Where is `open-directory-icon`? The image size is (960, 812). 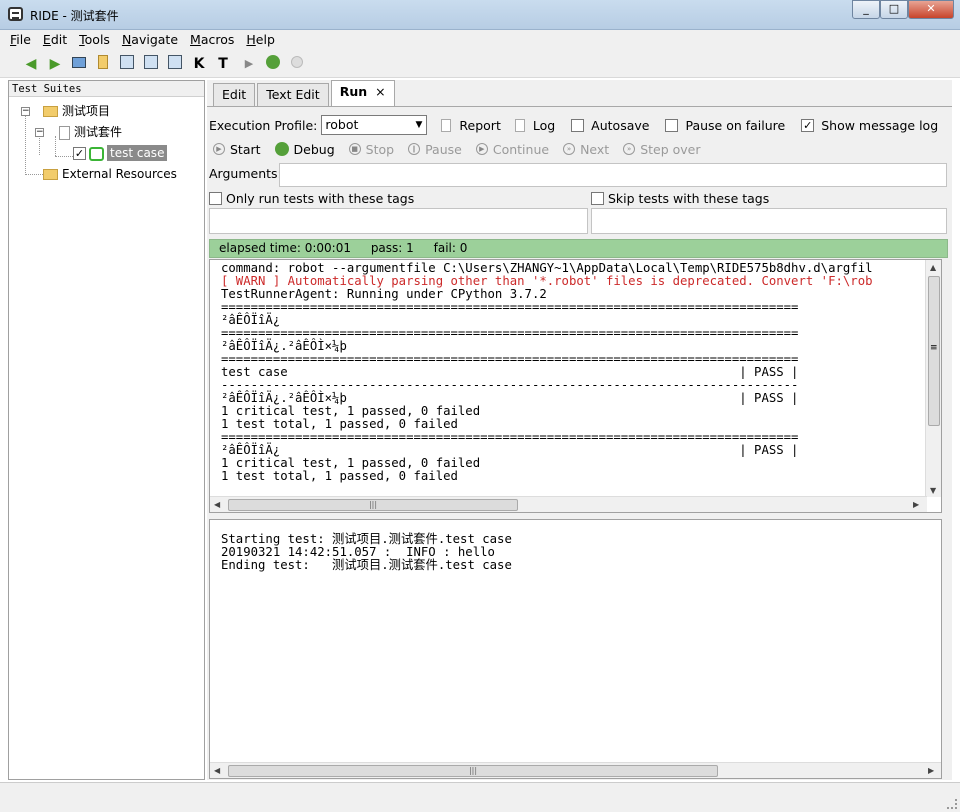 open-directory-icon is located at coordinates (103, 64).